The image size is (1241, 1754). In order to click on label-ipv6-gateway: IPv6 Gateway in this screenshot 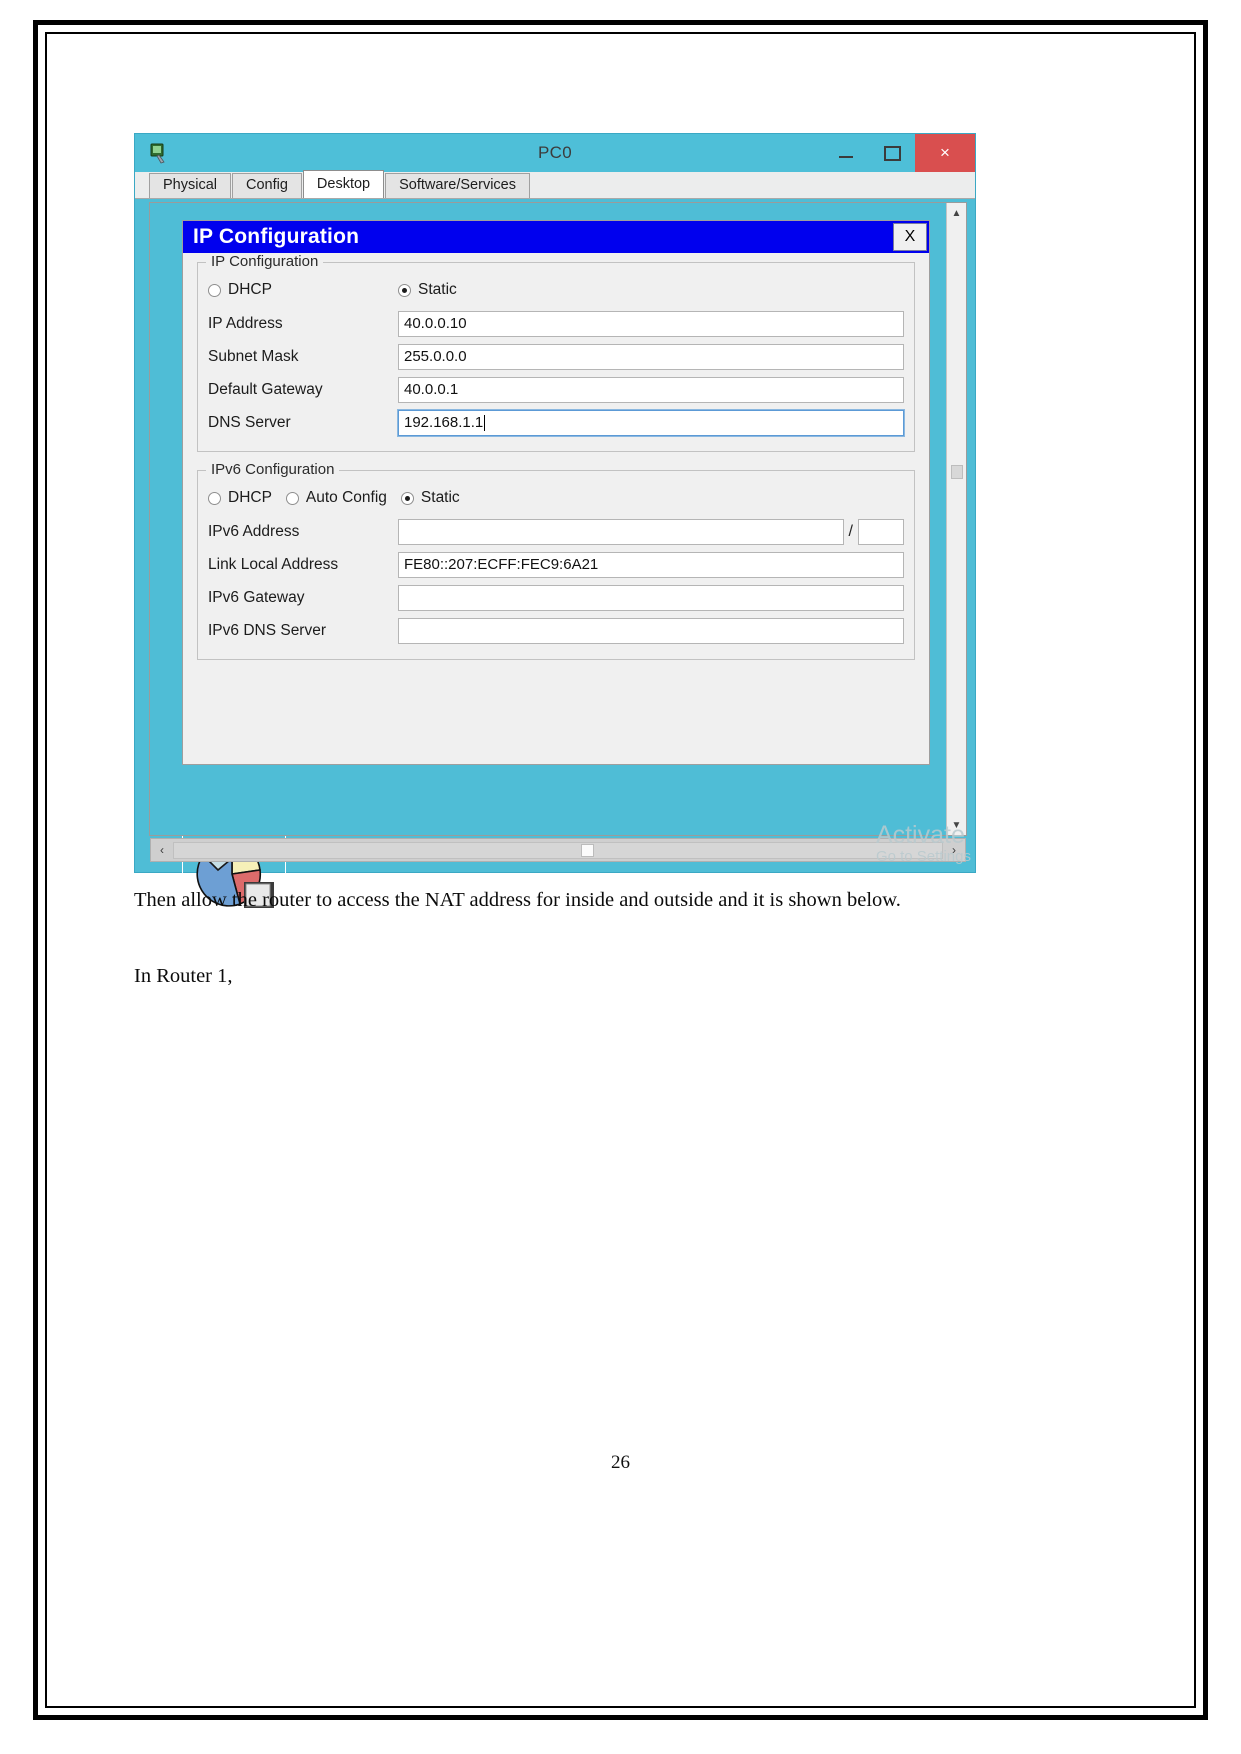, I will do `click(256, 597)`.